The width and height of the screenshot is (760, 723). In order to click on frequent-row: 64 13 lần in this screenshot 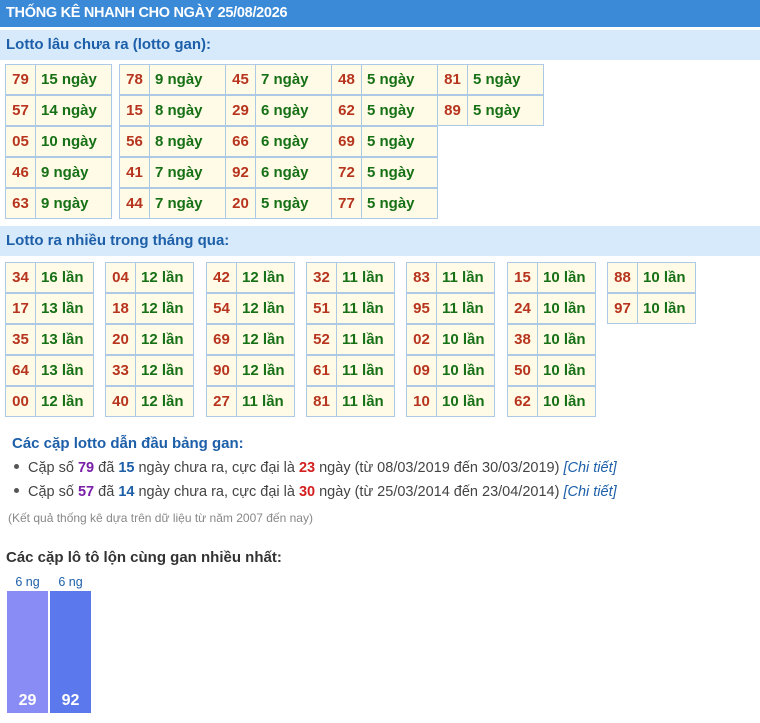, I will do `click(49, 370)`.